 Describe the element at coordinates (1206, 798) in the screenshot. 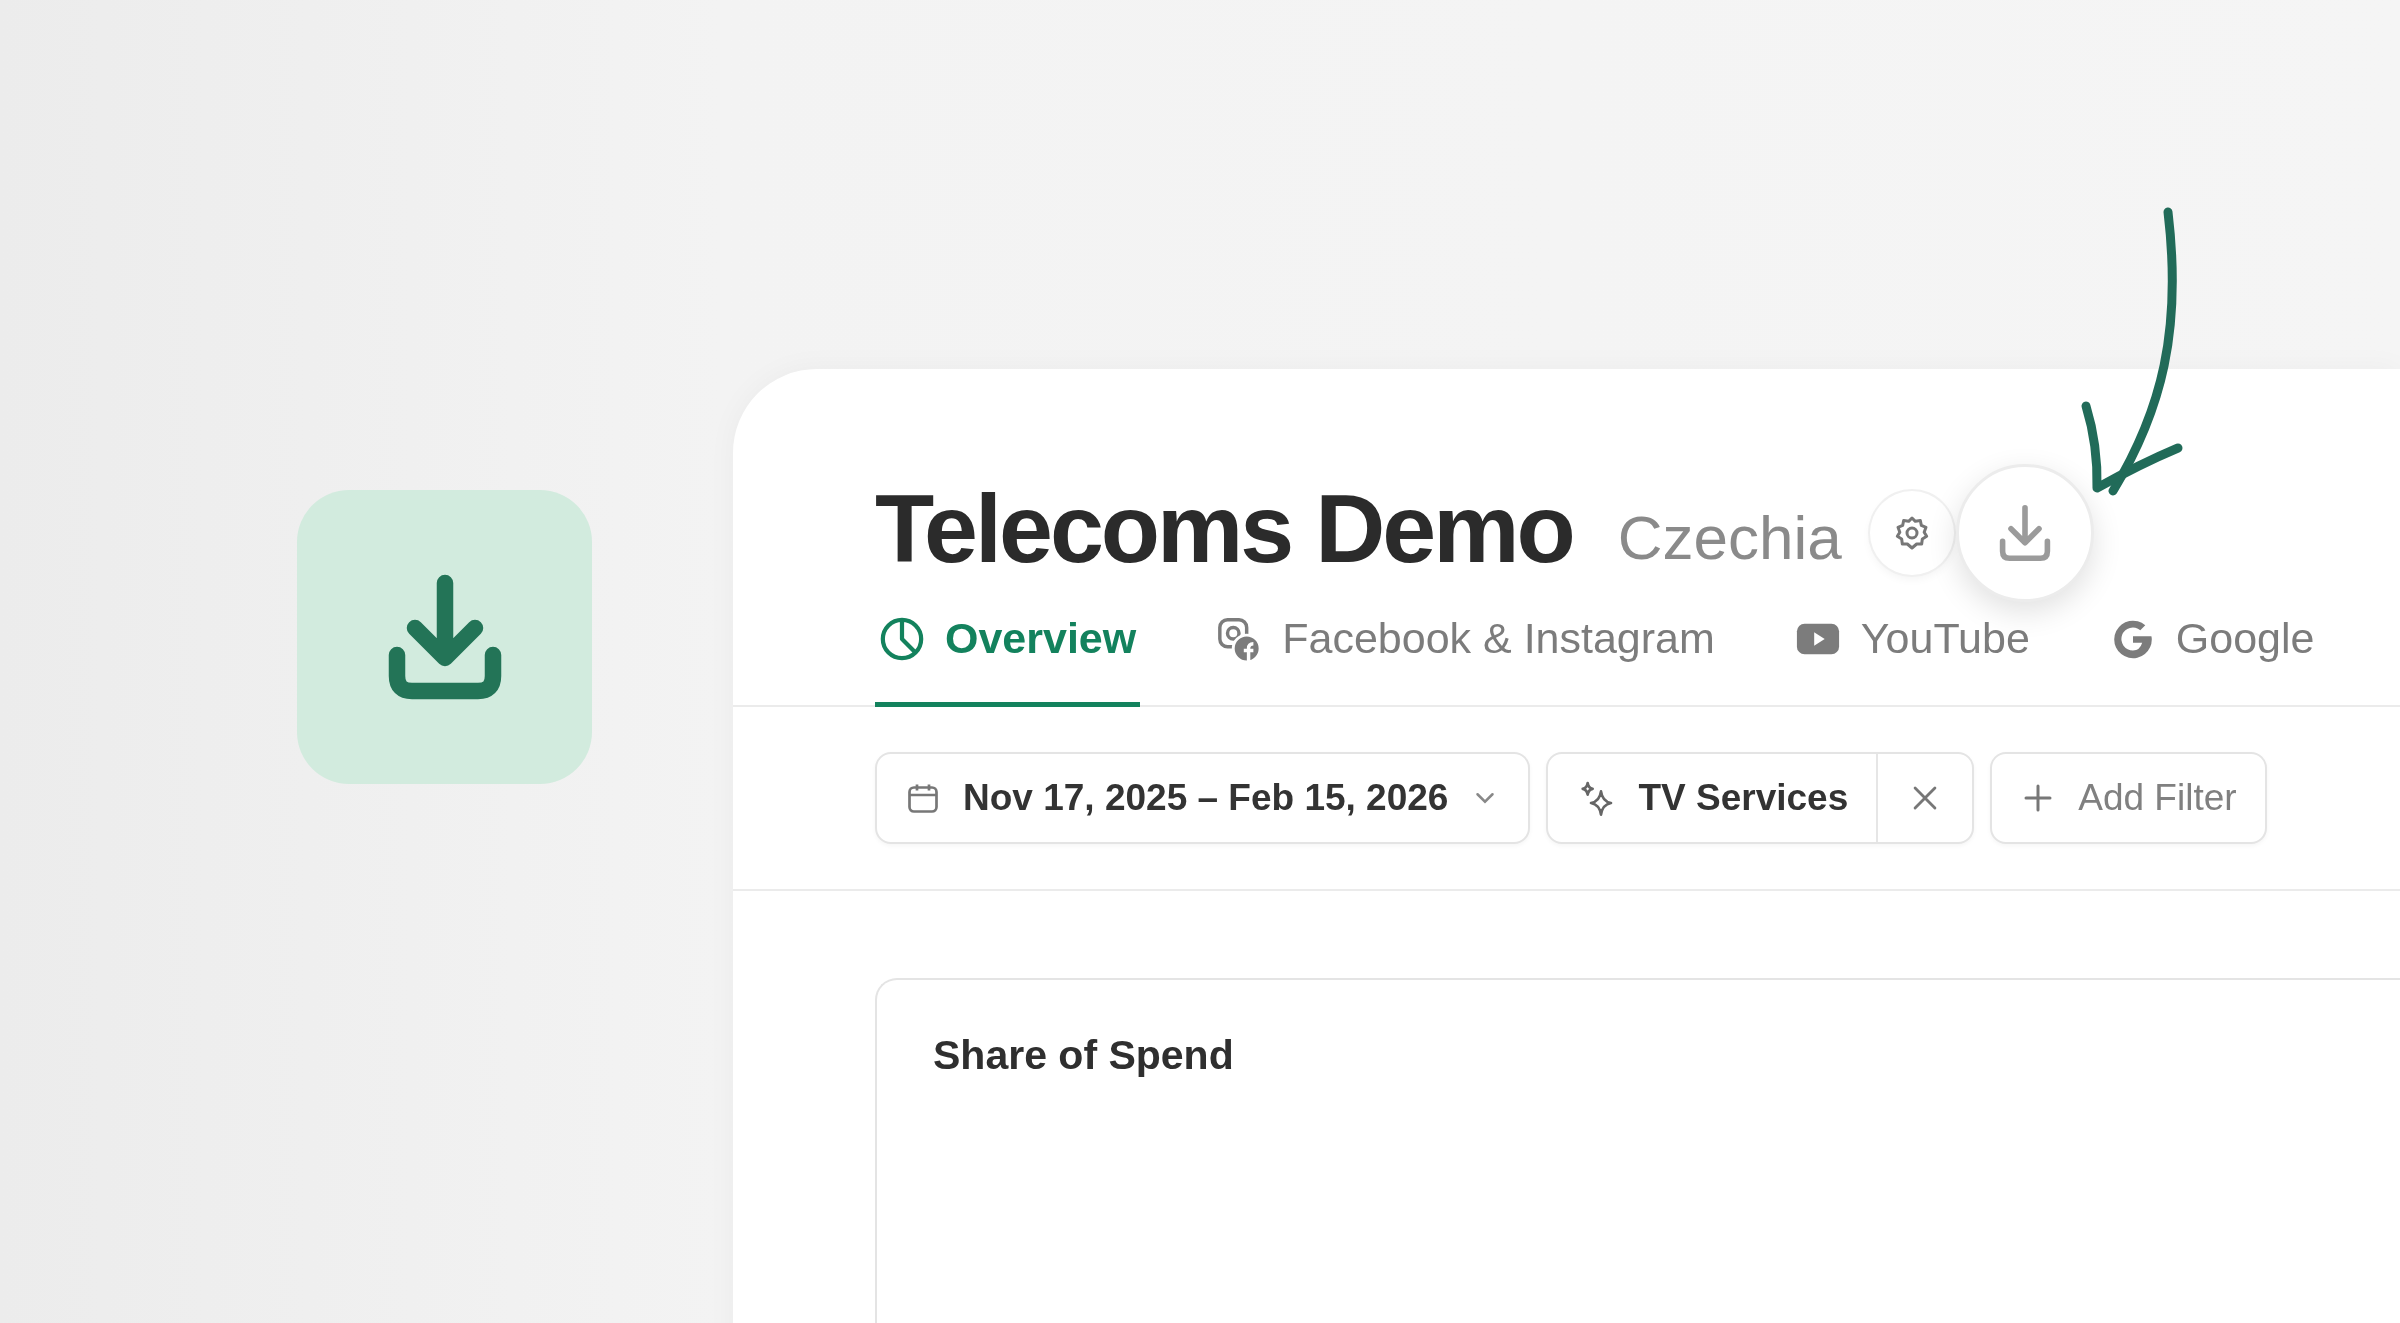

I see `date-range-text: Nov 17, 2025 – Feb 15, 2026` at that location.